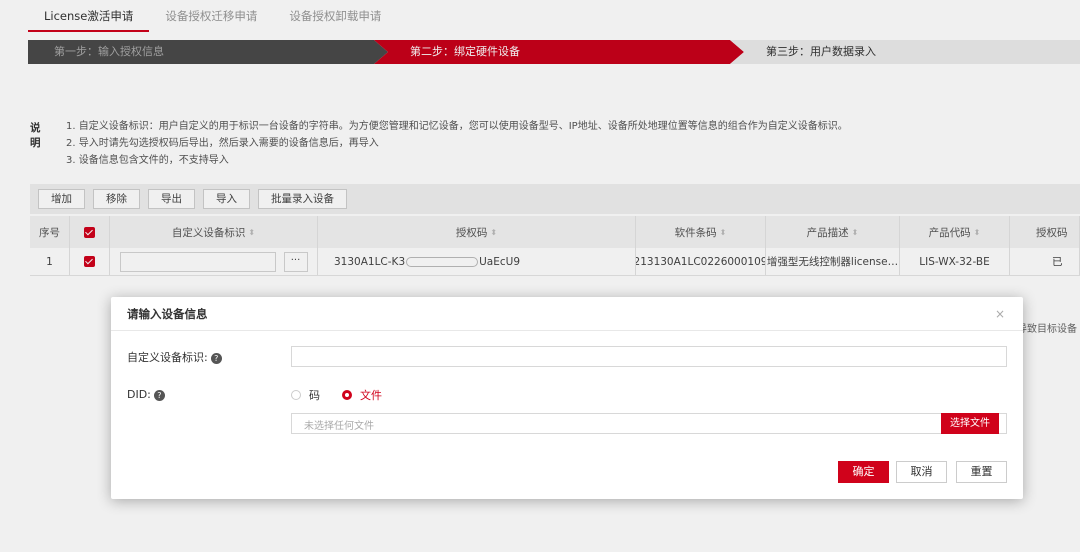  Describe the element at coordinates (970, 423) in the screenshot. I see `choose-file-button: 选择文件` at that location.